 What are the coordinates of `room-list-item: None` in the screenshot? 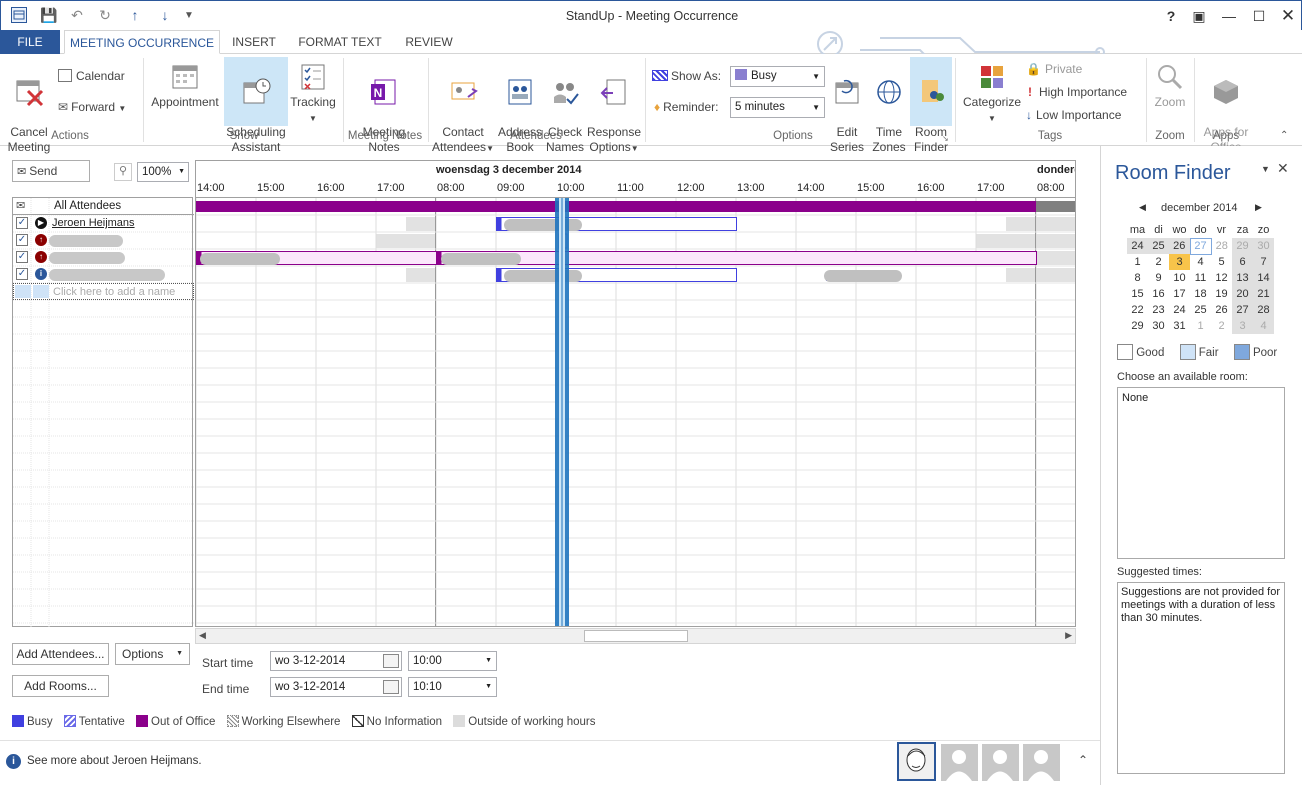 It's located at (1135, 398).